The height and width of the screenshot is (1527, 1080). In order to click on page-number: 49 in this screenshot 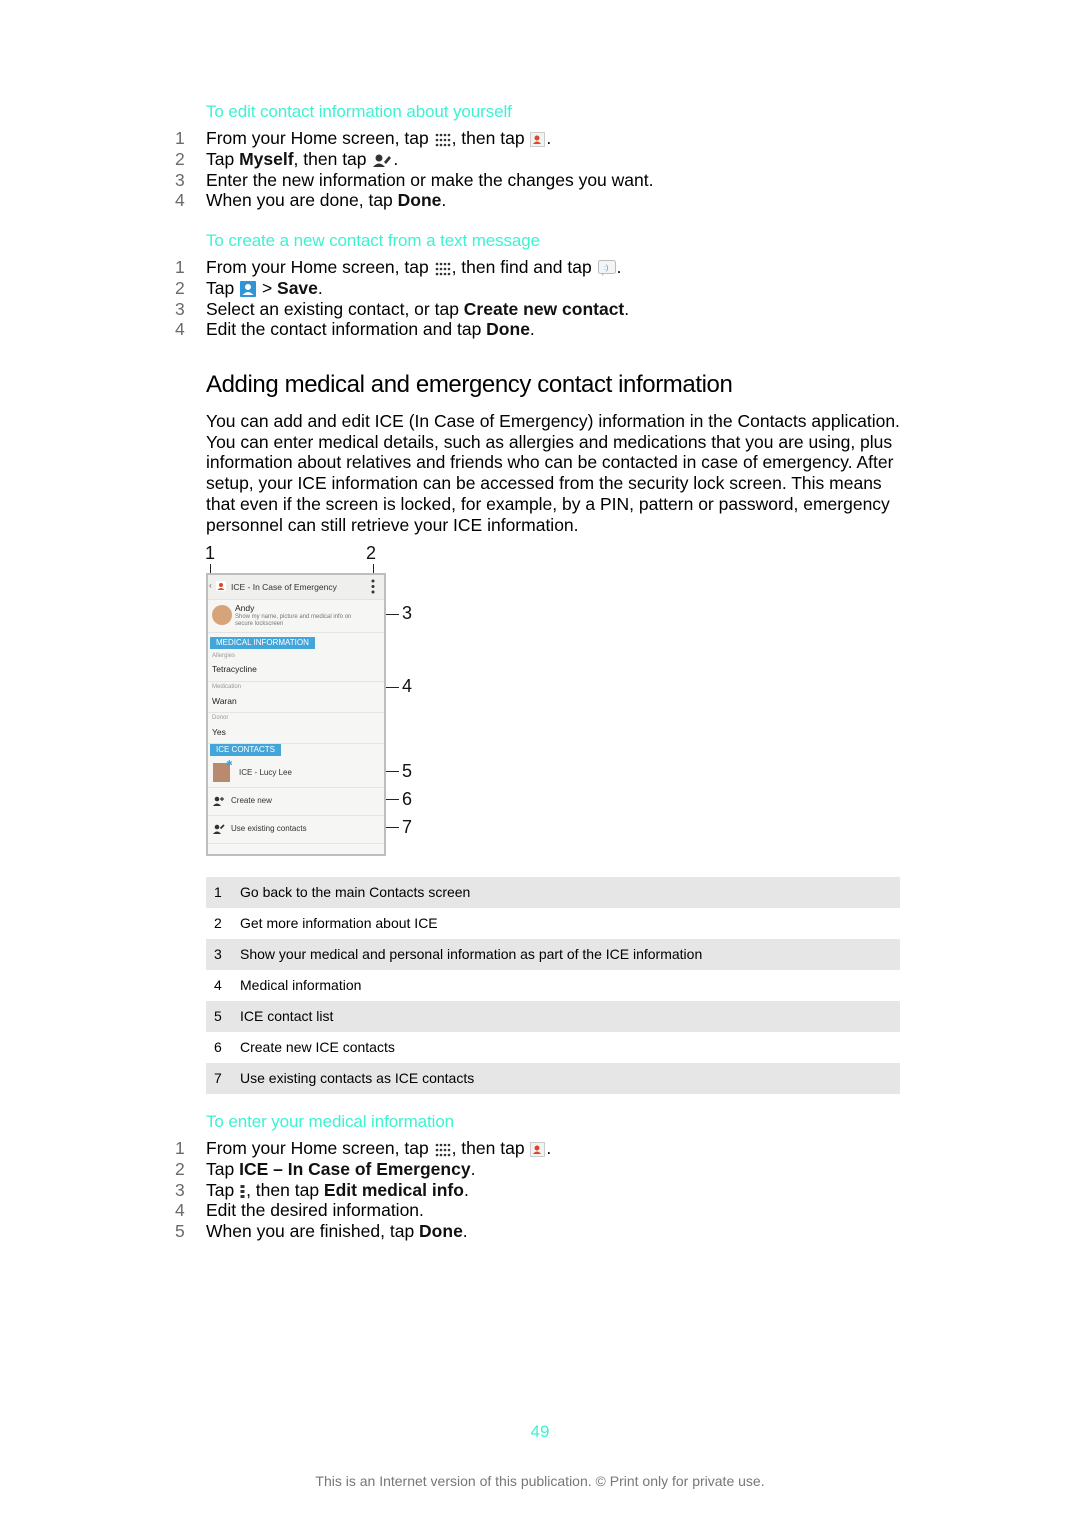, I will do `click(540, 1431)`.